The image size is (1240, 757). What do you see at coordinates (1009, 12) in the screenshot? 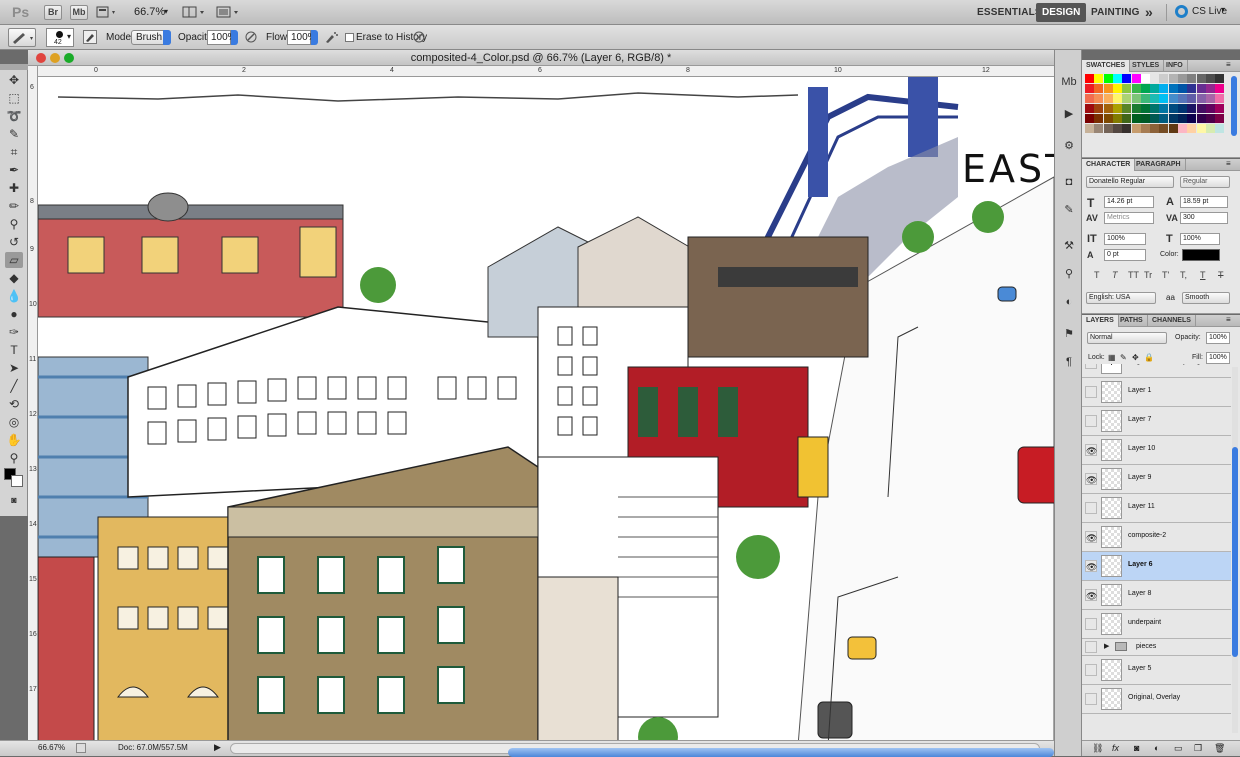
I see `workspace-essentials: ESSENTIALS` at bounding box center [1009, 12].